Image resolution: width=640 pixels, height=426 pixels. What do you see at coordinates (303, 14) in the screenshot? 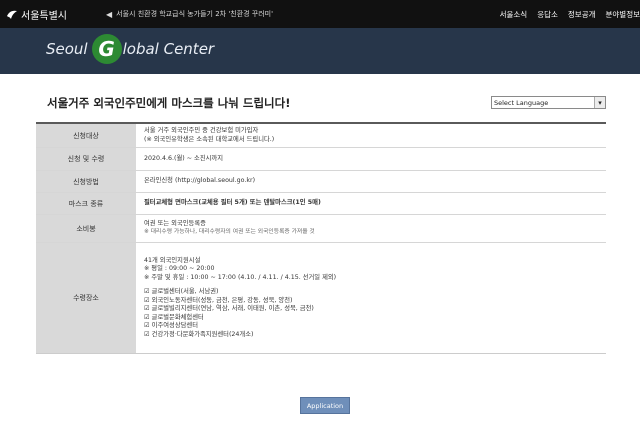
I see `news-ticker: ◀ 서울시 친환경 학교급식 농가들기 2차 '친환경 꾸러미'` at bounding box center [303, 14].